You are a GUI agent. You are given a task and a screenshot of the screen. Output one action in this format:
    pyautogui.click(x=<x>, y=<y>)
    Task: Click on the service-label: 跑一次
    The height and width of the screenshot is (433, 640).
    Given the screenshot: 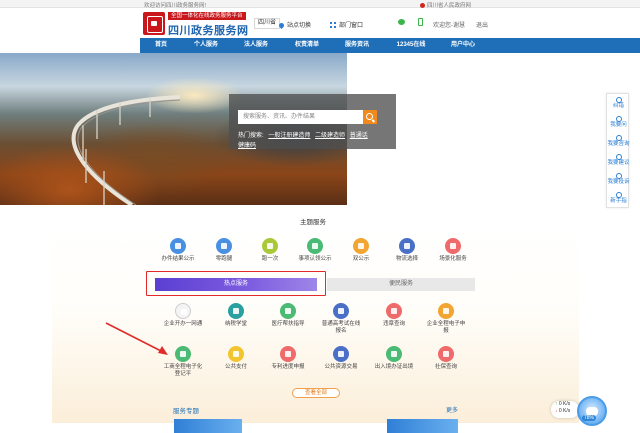 What is the action you would take?
    pyautogui.click(x=270, y=259)
    